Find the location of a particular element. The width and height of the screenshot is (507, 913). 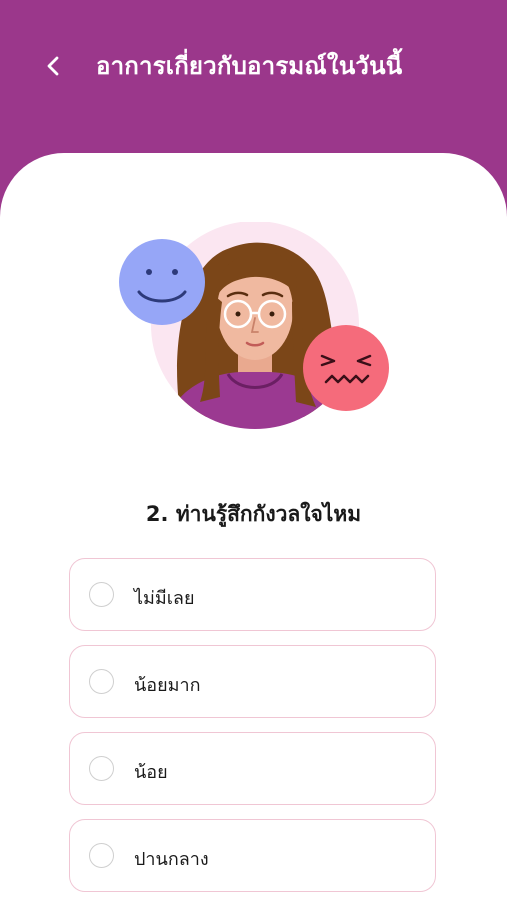

option-none: ไม่มีเลย is located at coordinates (252, 594).